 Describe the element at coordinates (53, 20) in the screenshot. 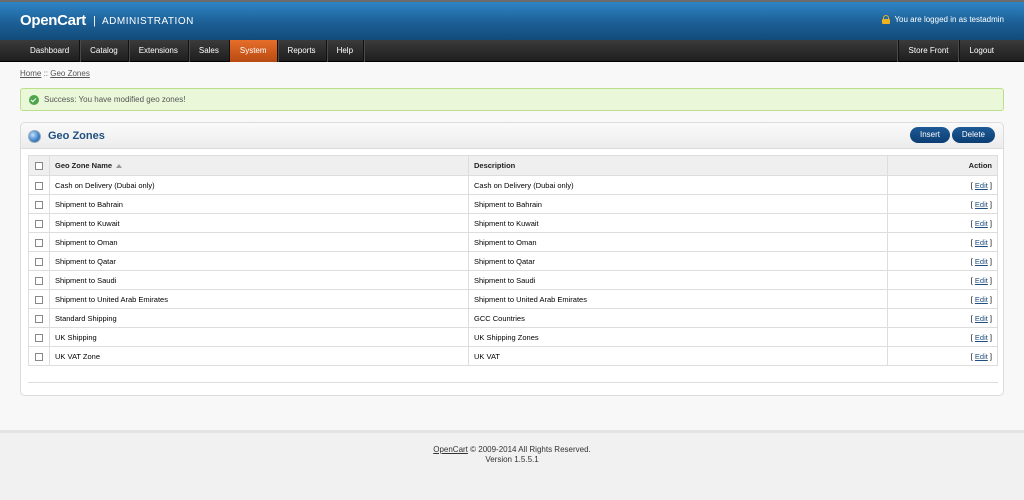

I see `logo: OpenCart` at that location.